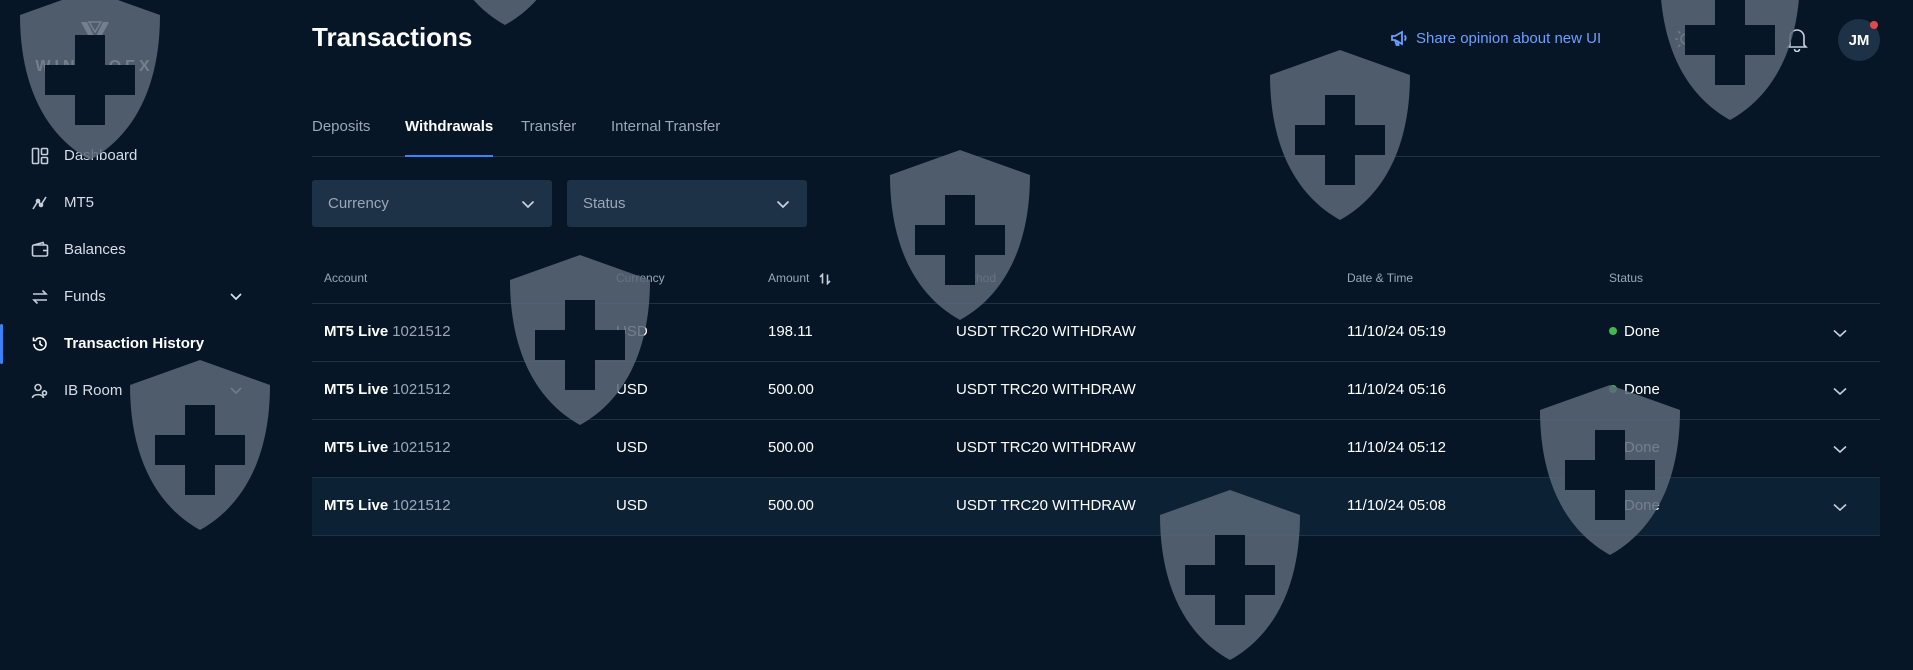 The width and height of the screenshot is (1913, 670). What do you see at coordinates (40, 203) in the screenshot?
I see `mt5-icon` at bounding box center [40, 203].